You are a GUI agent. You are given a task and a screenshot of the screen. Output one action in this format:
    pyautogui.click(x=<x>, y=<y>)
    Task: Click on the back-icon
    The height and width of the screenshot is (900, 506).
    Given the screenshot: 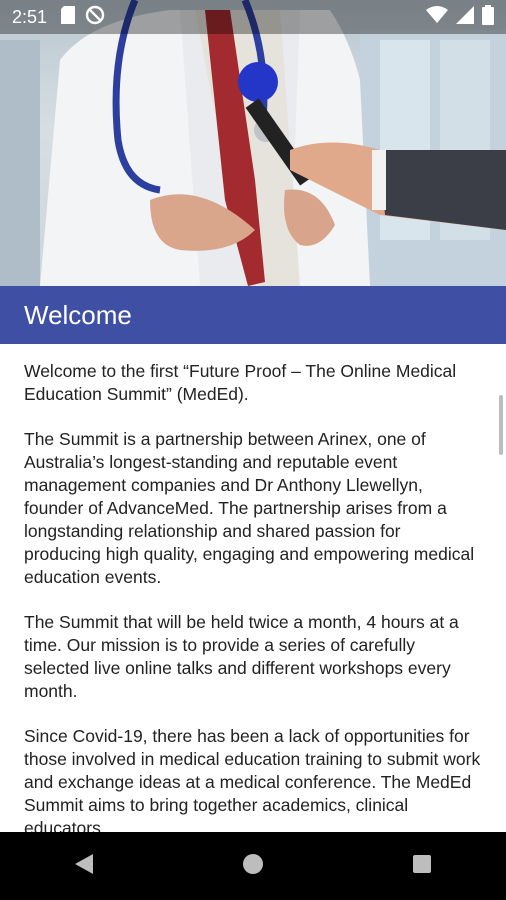 What is the action you would take?
    pyautogui.click(x=84, y=866)
    